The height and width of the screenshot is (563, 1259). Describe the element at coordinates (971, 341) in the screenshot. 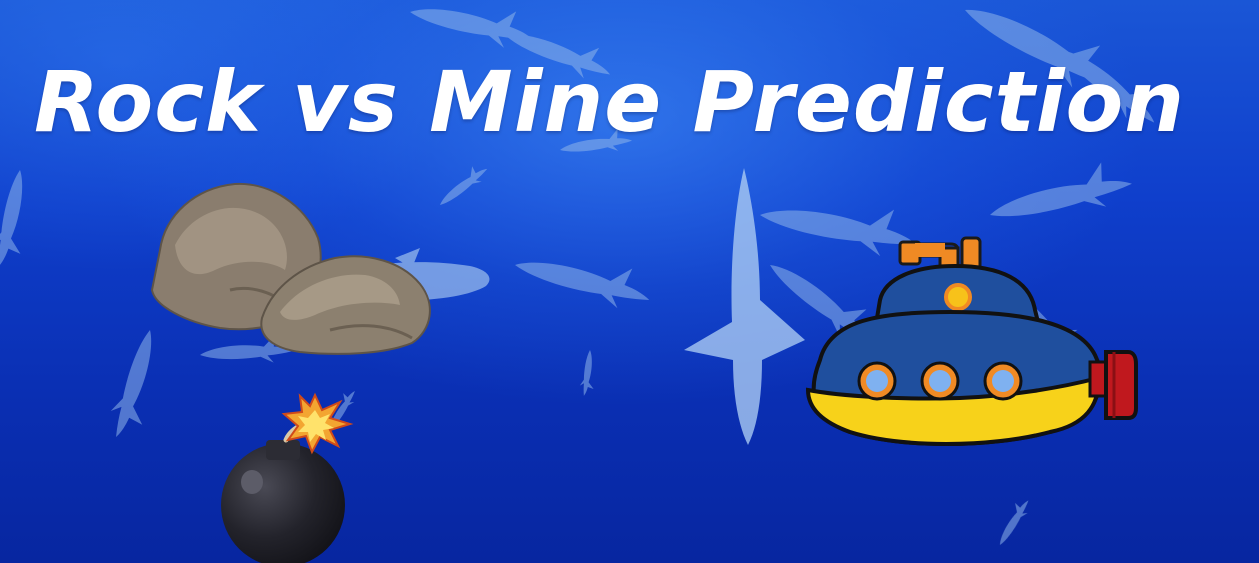

I see `submarine-icon` at that location.